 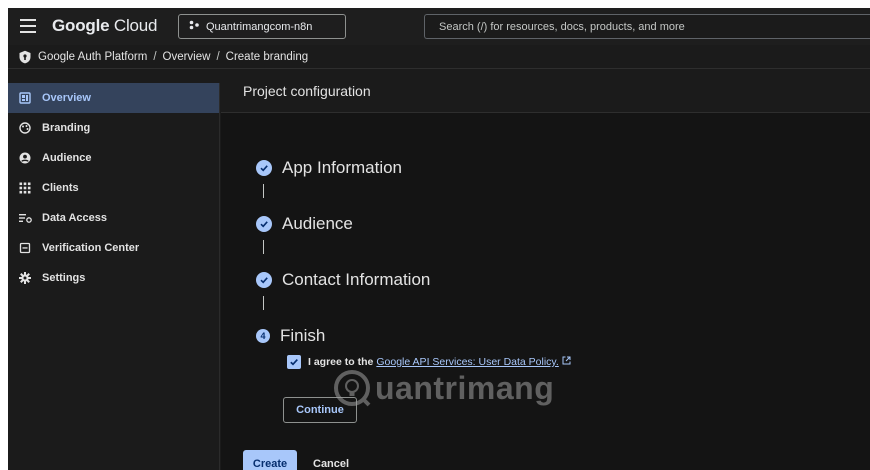 What do you see at coordinates (566, 362) in the screenshot?
I see `external-link-icon` at bounding box center [566, 362].